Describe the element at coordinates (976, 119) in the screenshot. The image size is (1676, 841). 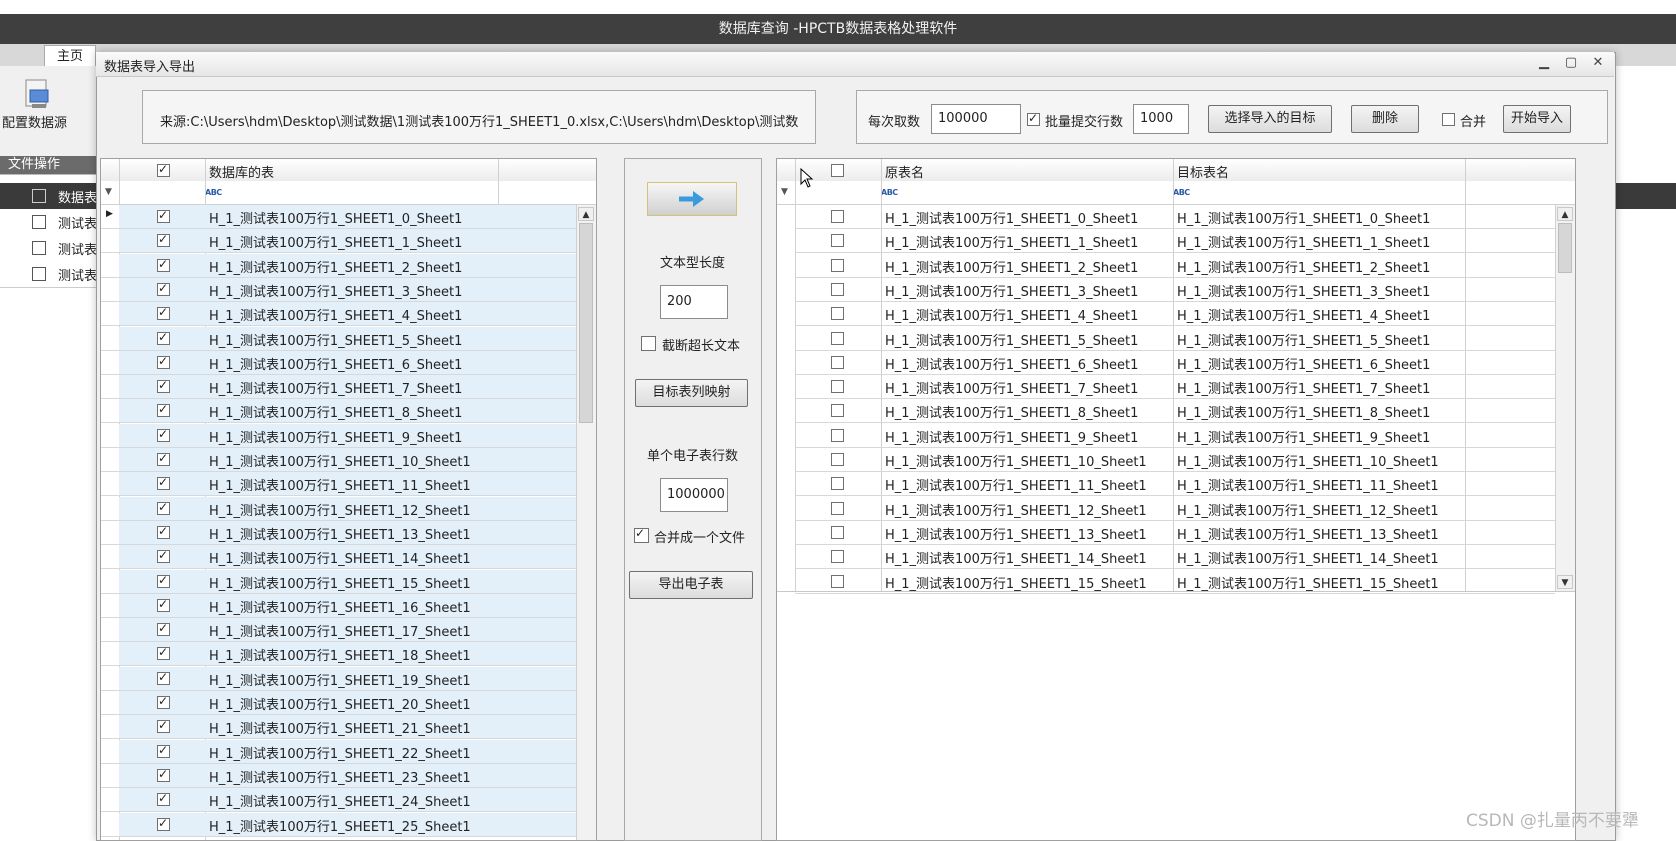
I see `fetch-count-input: 100000` at that location.